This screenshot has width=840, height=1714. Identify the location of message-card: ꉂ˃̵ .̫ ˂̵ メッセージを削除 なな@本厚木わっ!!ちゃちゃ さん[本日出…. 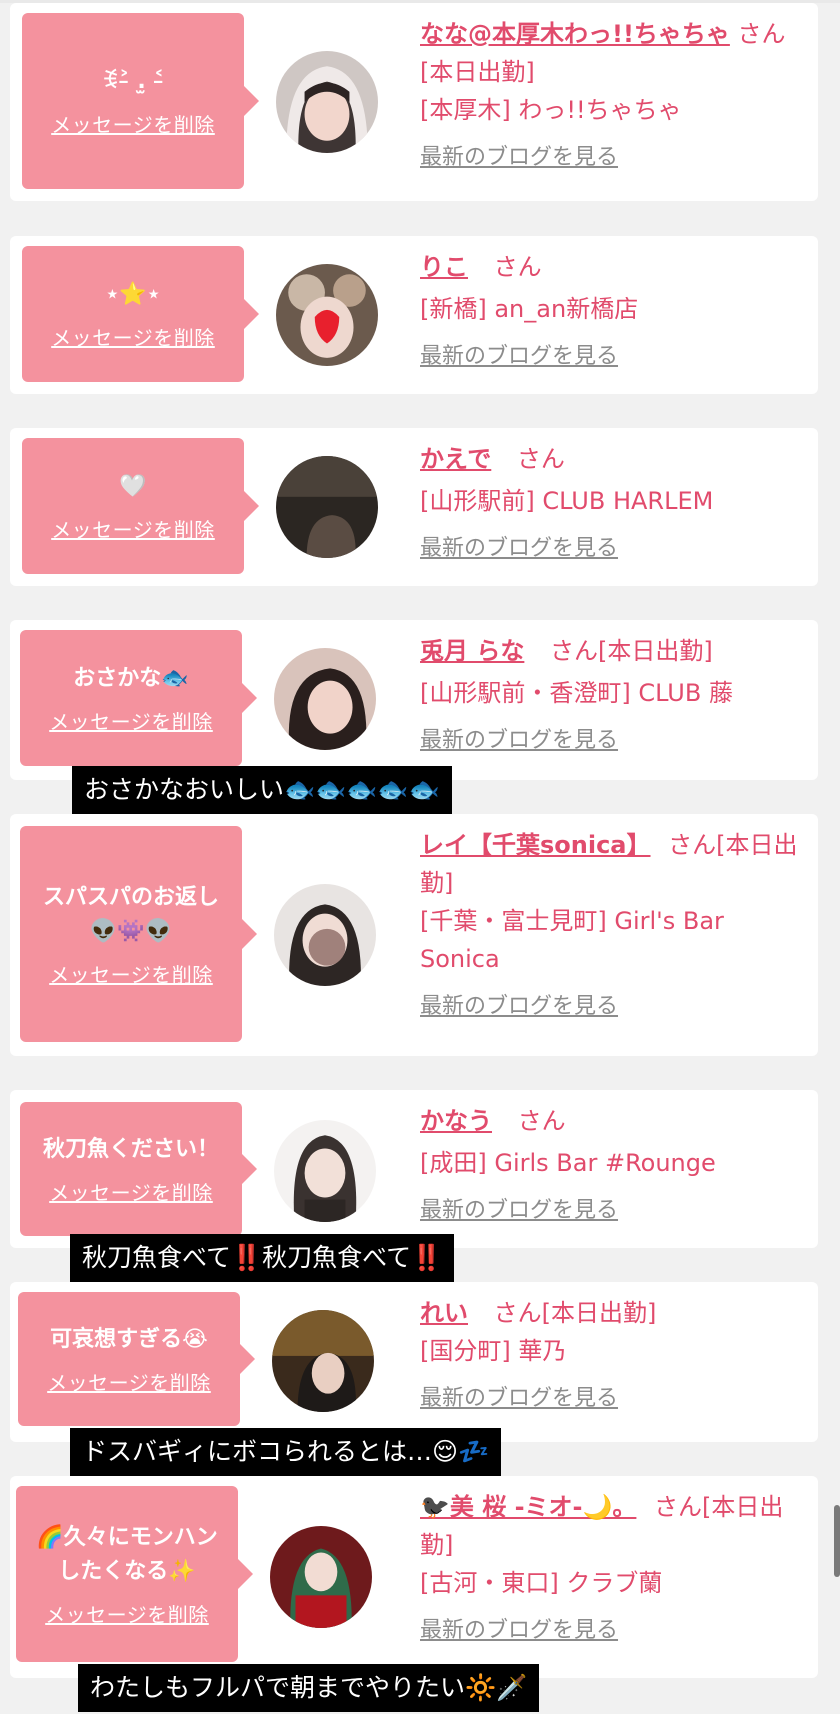
(414, 102).